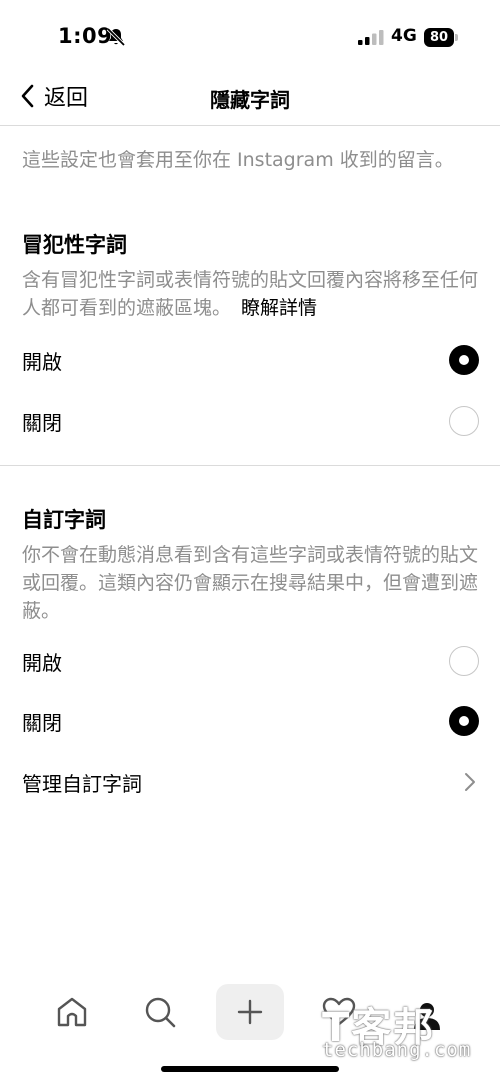 The width and height of the screenshot is (500, 1083). What do you see at coordinates (250, 722) in the screenshot?
I see `custom-option-off: 關閉` at bounding box center [250, 722].